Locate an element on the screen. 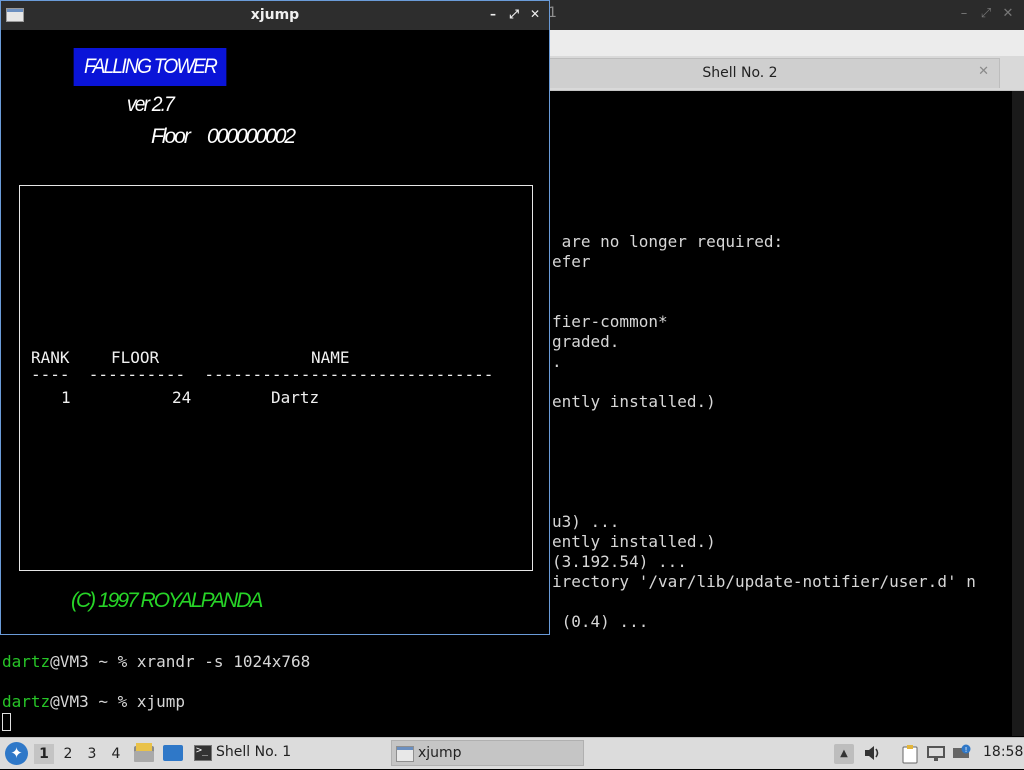 The image size is (1024, 770). window-title: xjump is located at coordinates (275, 15).